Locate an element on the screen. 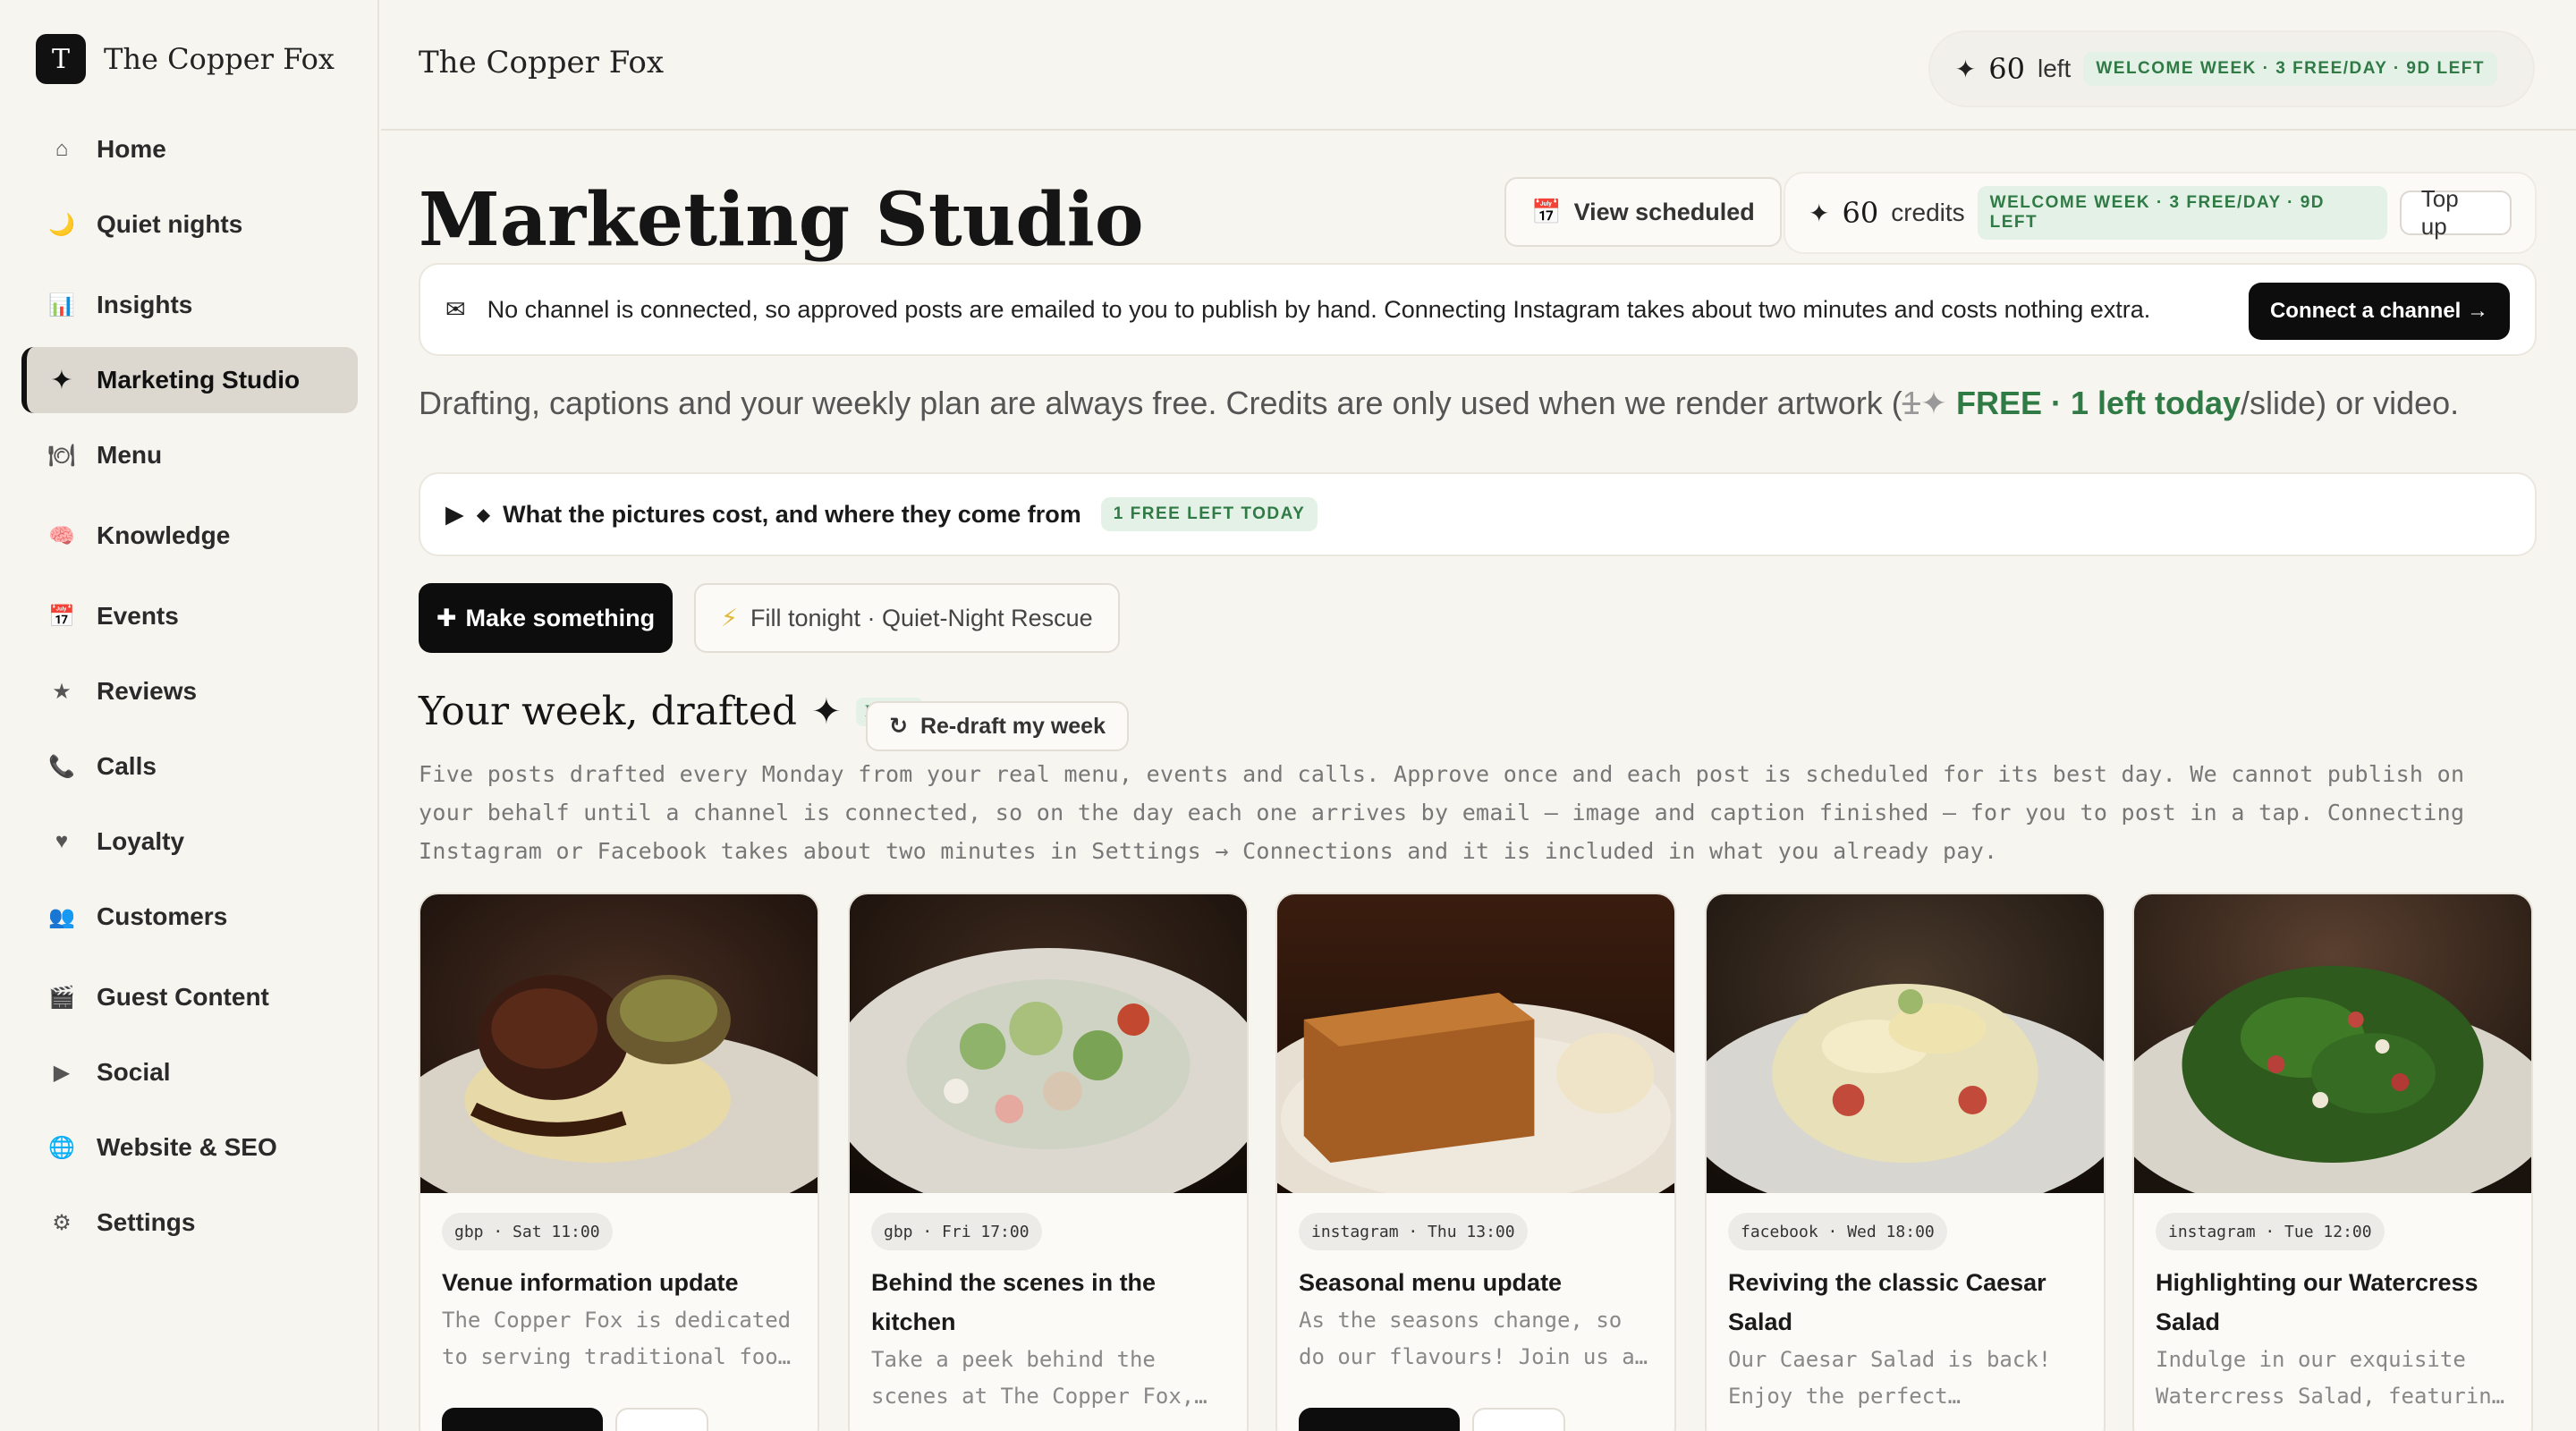 The height and width of the screenshot is (1431, 2576). post-title: Highlighting our Watercress Salad is located at coordinates (2317, 1302).